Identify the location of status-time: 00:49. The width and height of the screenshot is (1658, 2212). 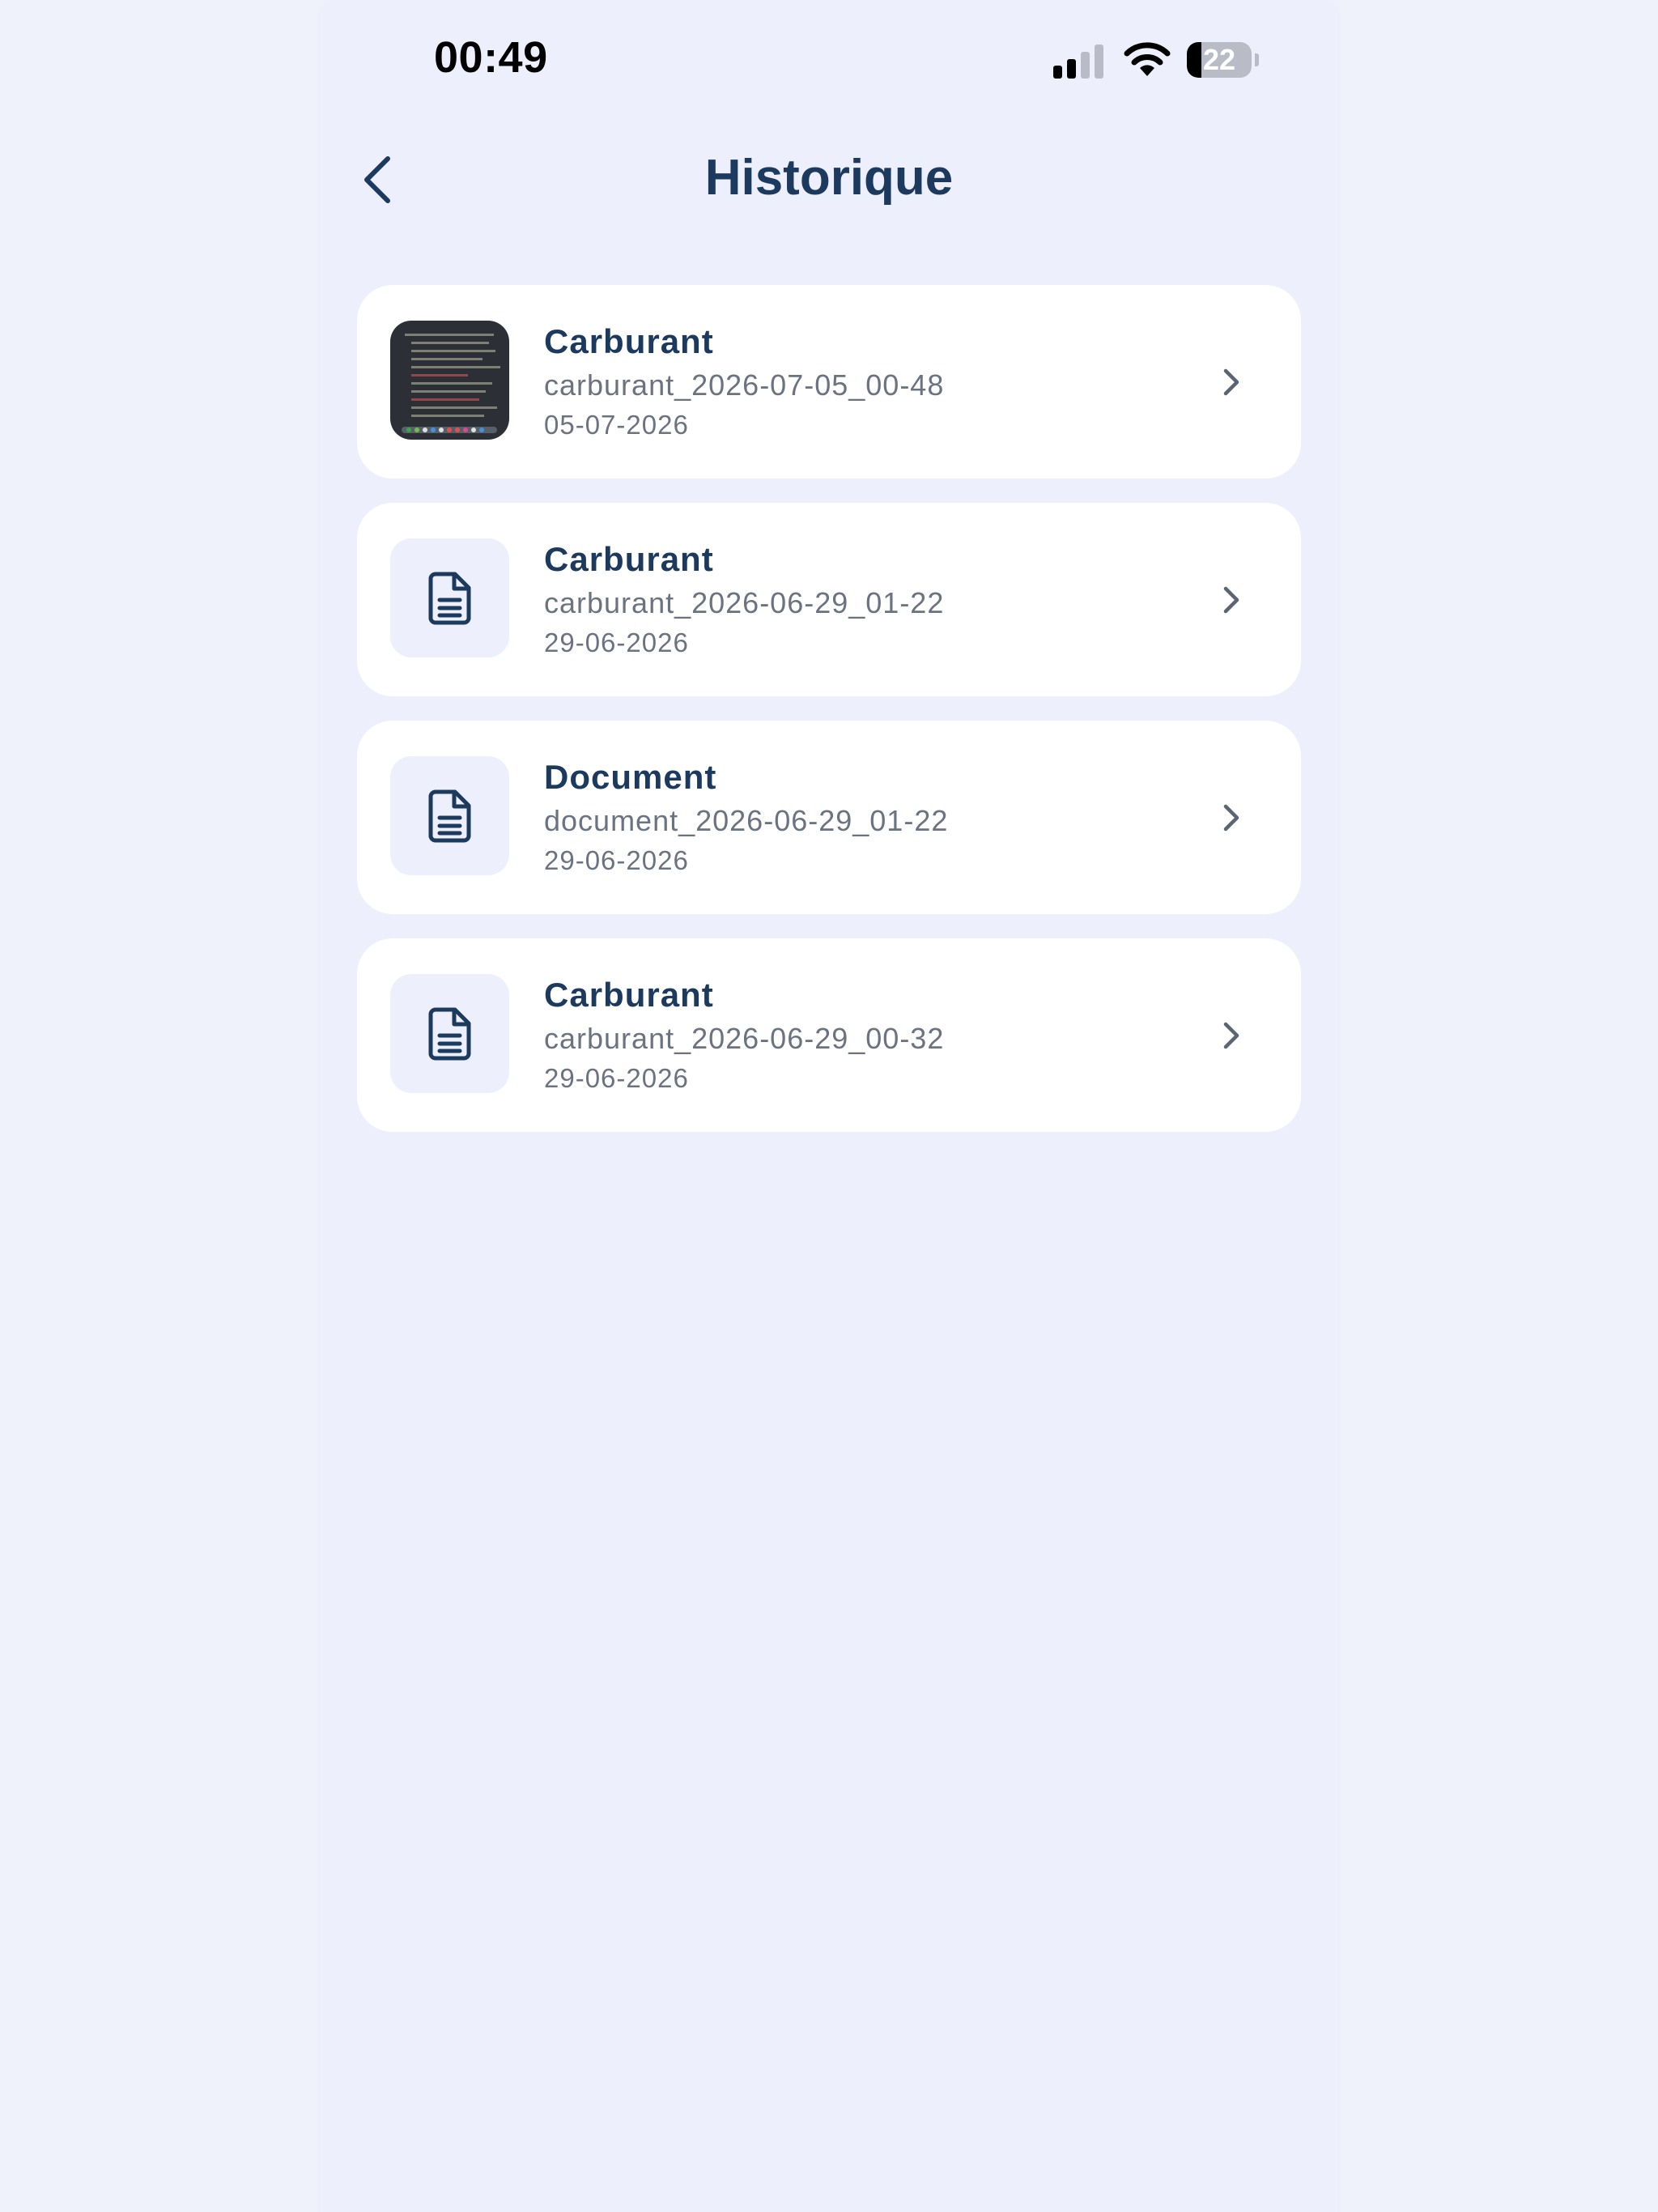
(491, 57).